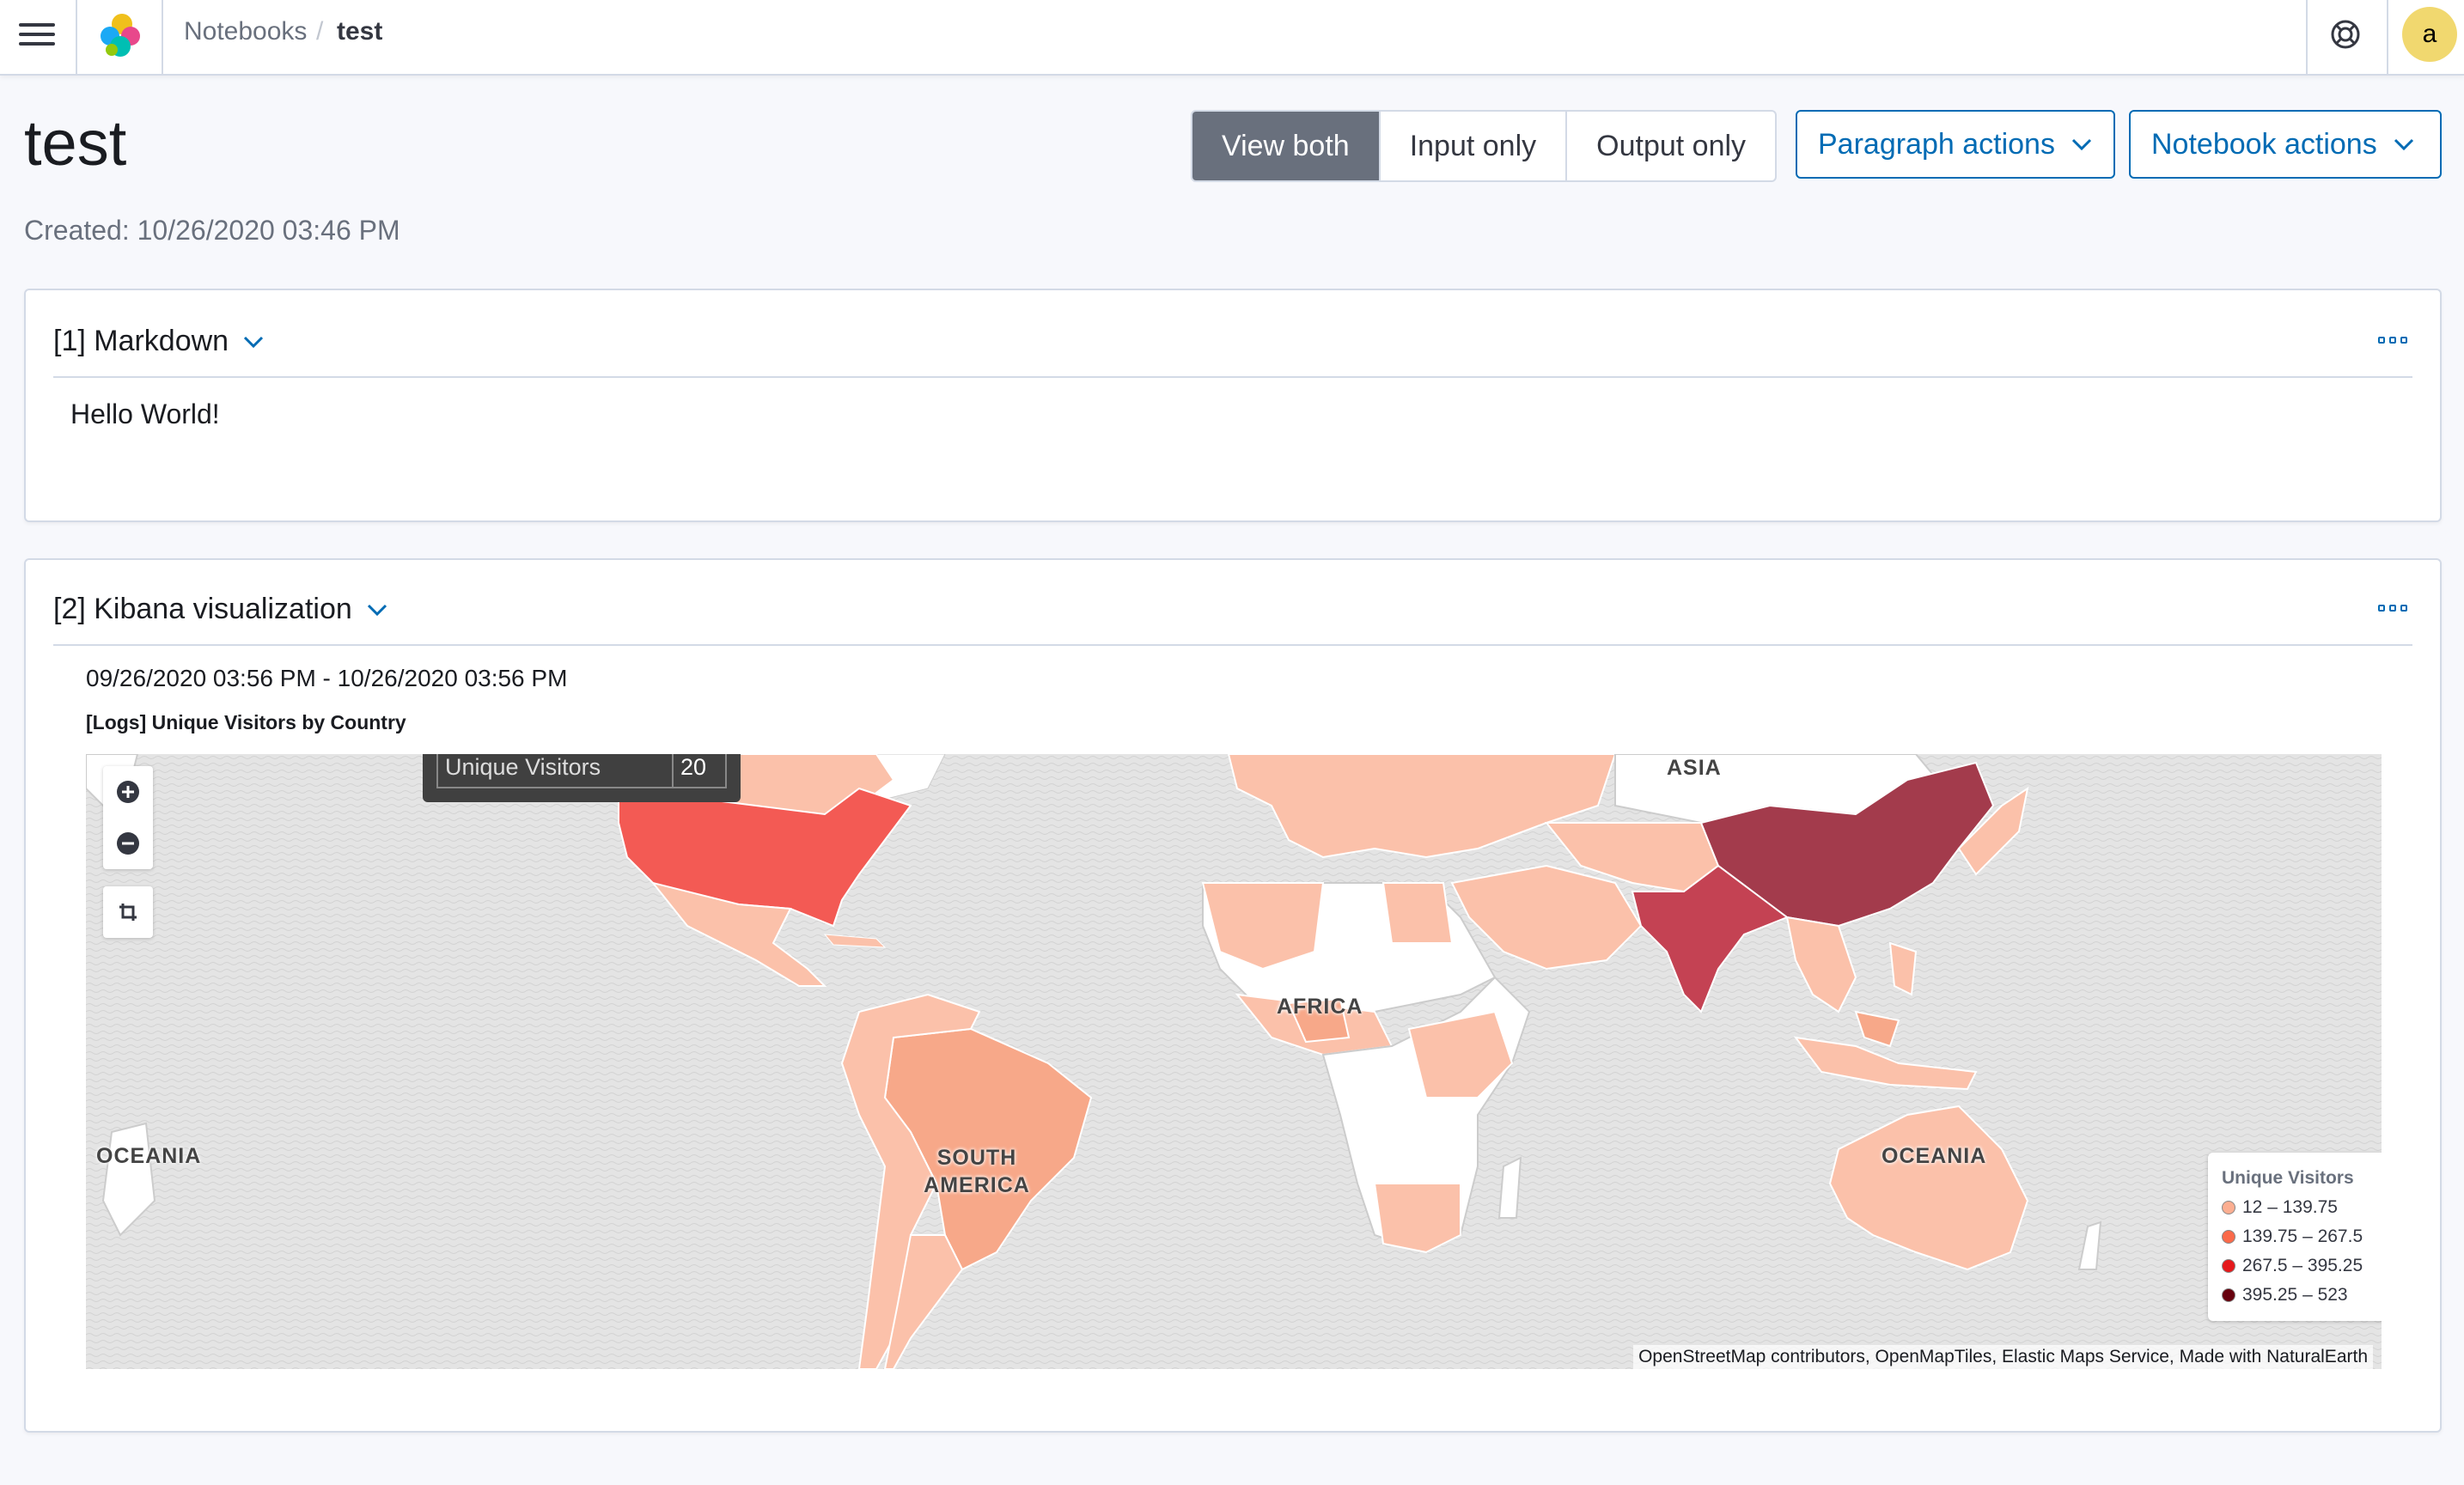 The height and width of the screenshot is (1485, 2464). I want to click on legend-item: 12 – 139.75, so click(2280, 1207).